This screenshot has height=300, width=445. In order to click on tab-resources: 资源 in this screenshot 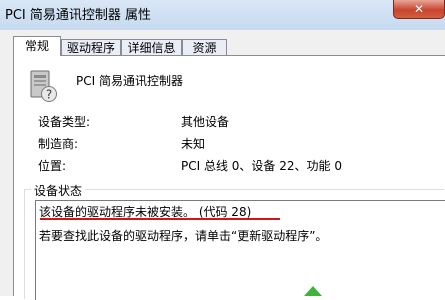, I will do `click(204, 47)`.